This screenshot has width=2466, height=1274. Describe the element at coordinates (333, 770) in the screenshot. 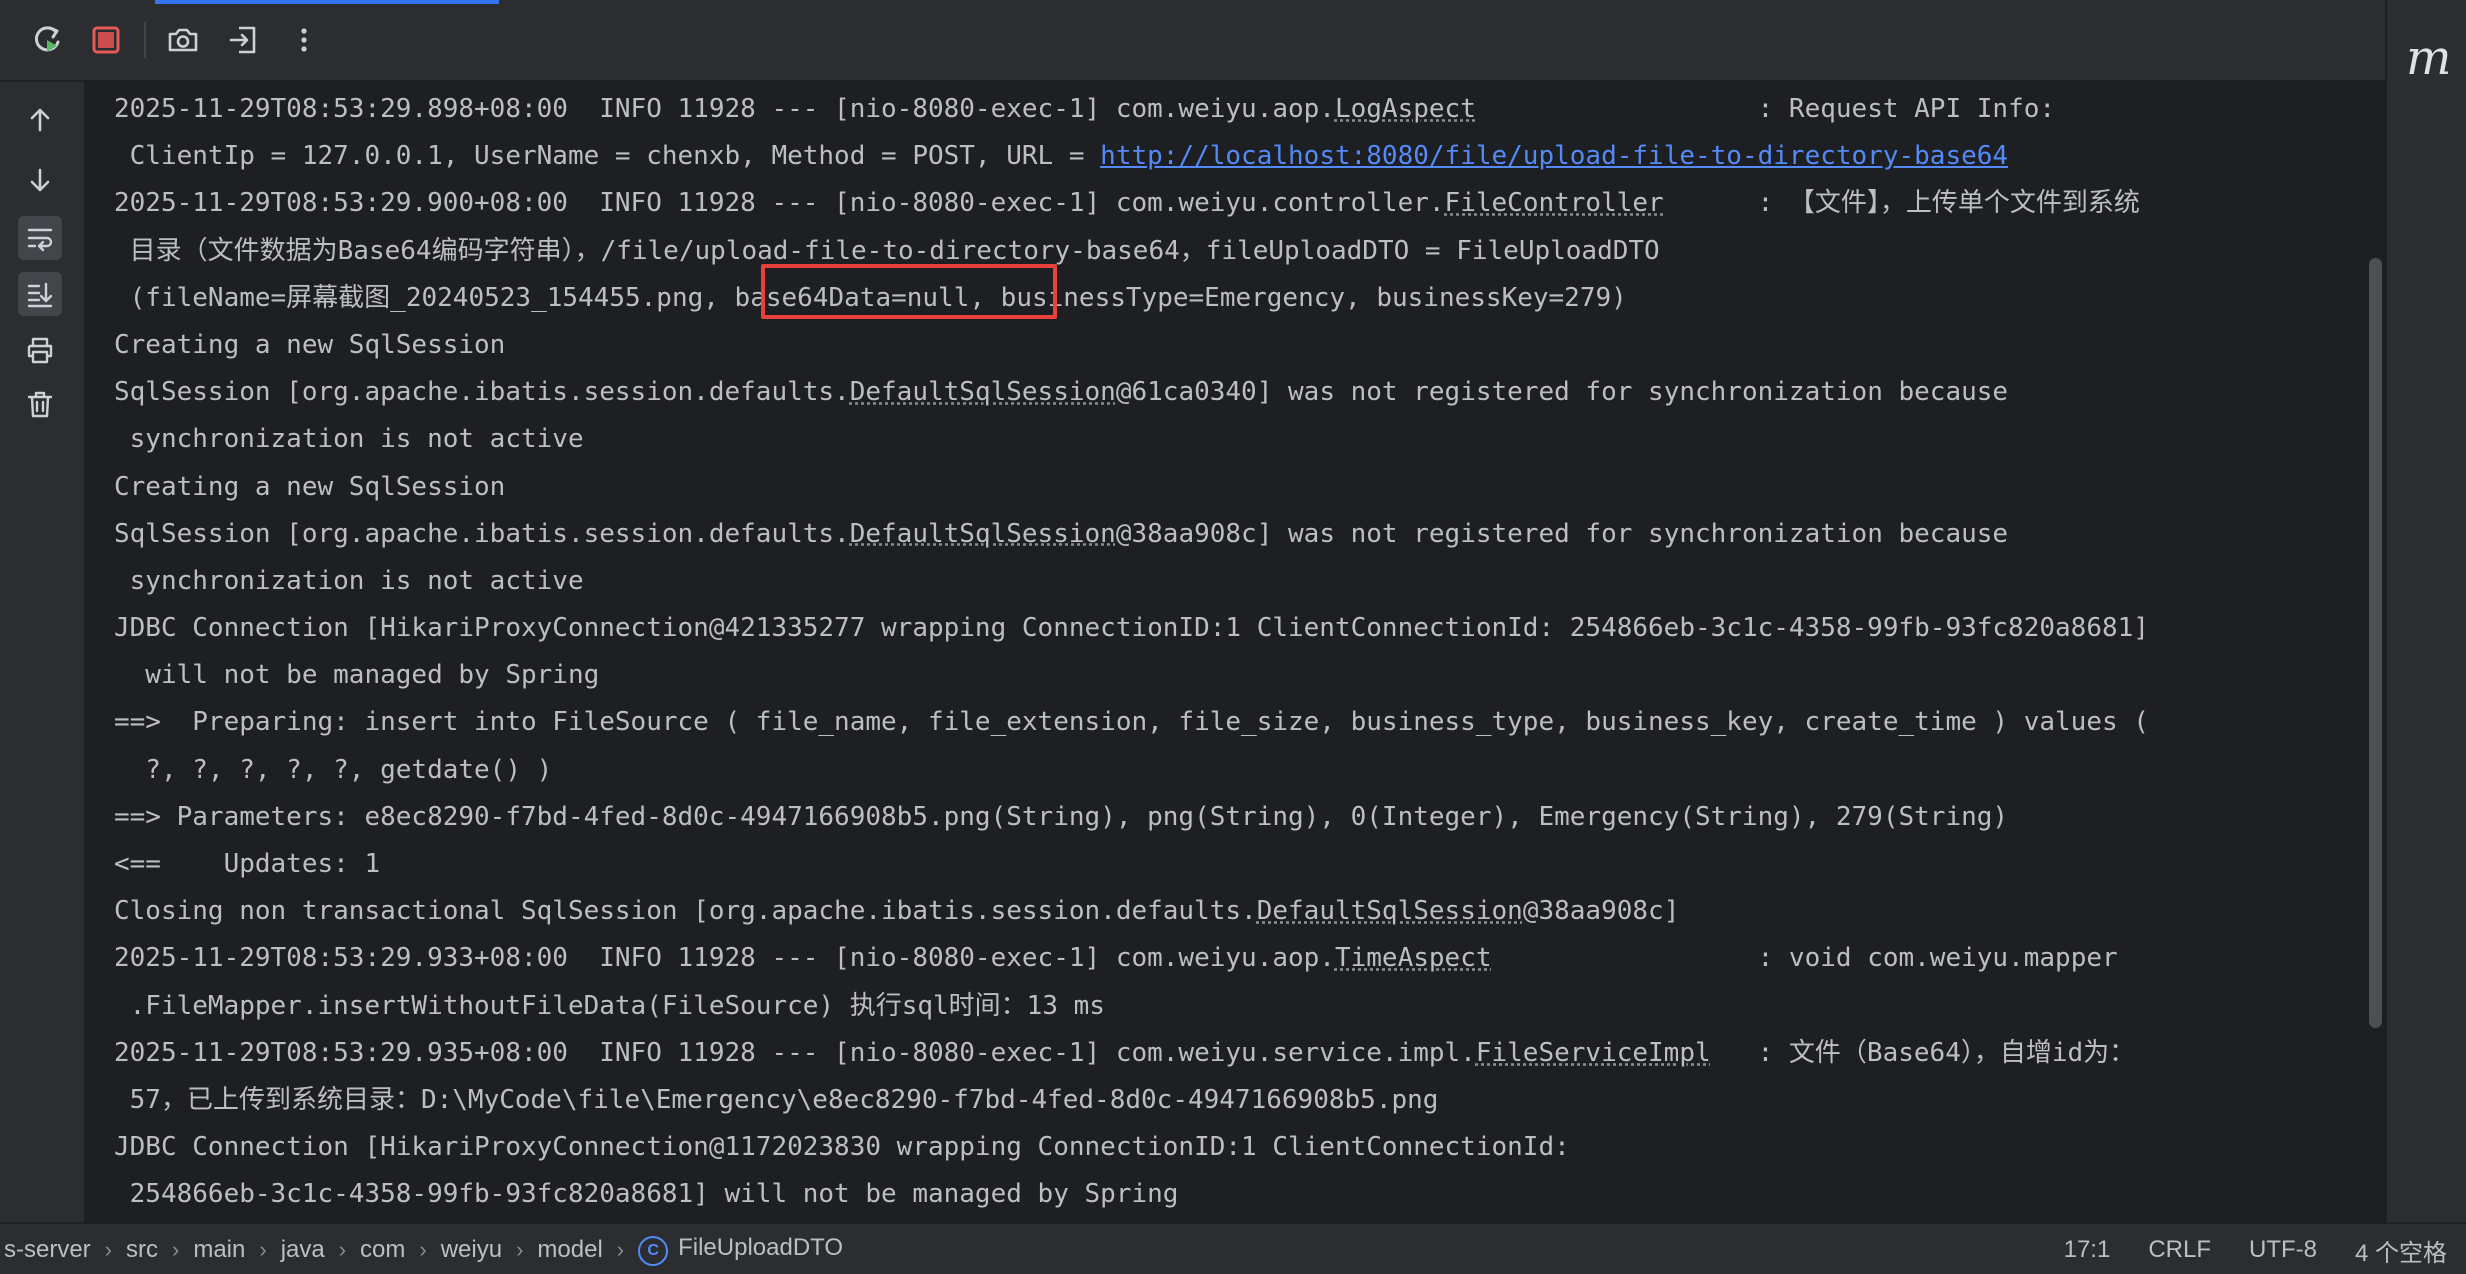

I see `log-text: ?, ?, ?, ?, ?, getdate() )` at that location.